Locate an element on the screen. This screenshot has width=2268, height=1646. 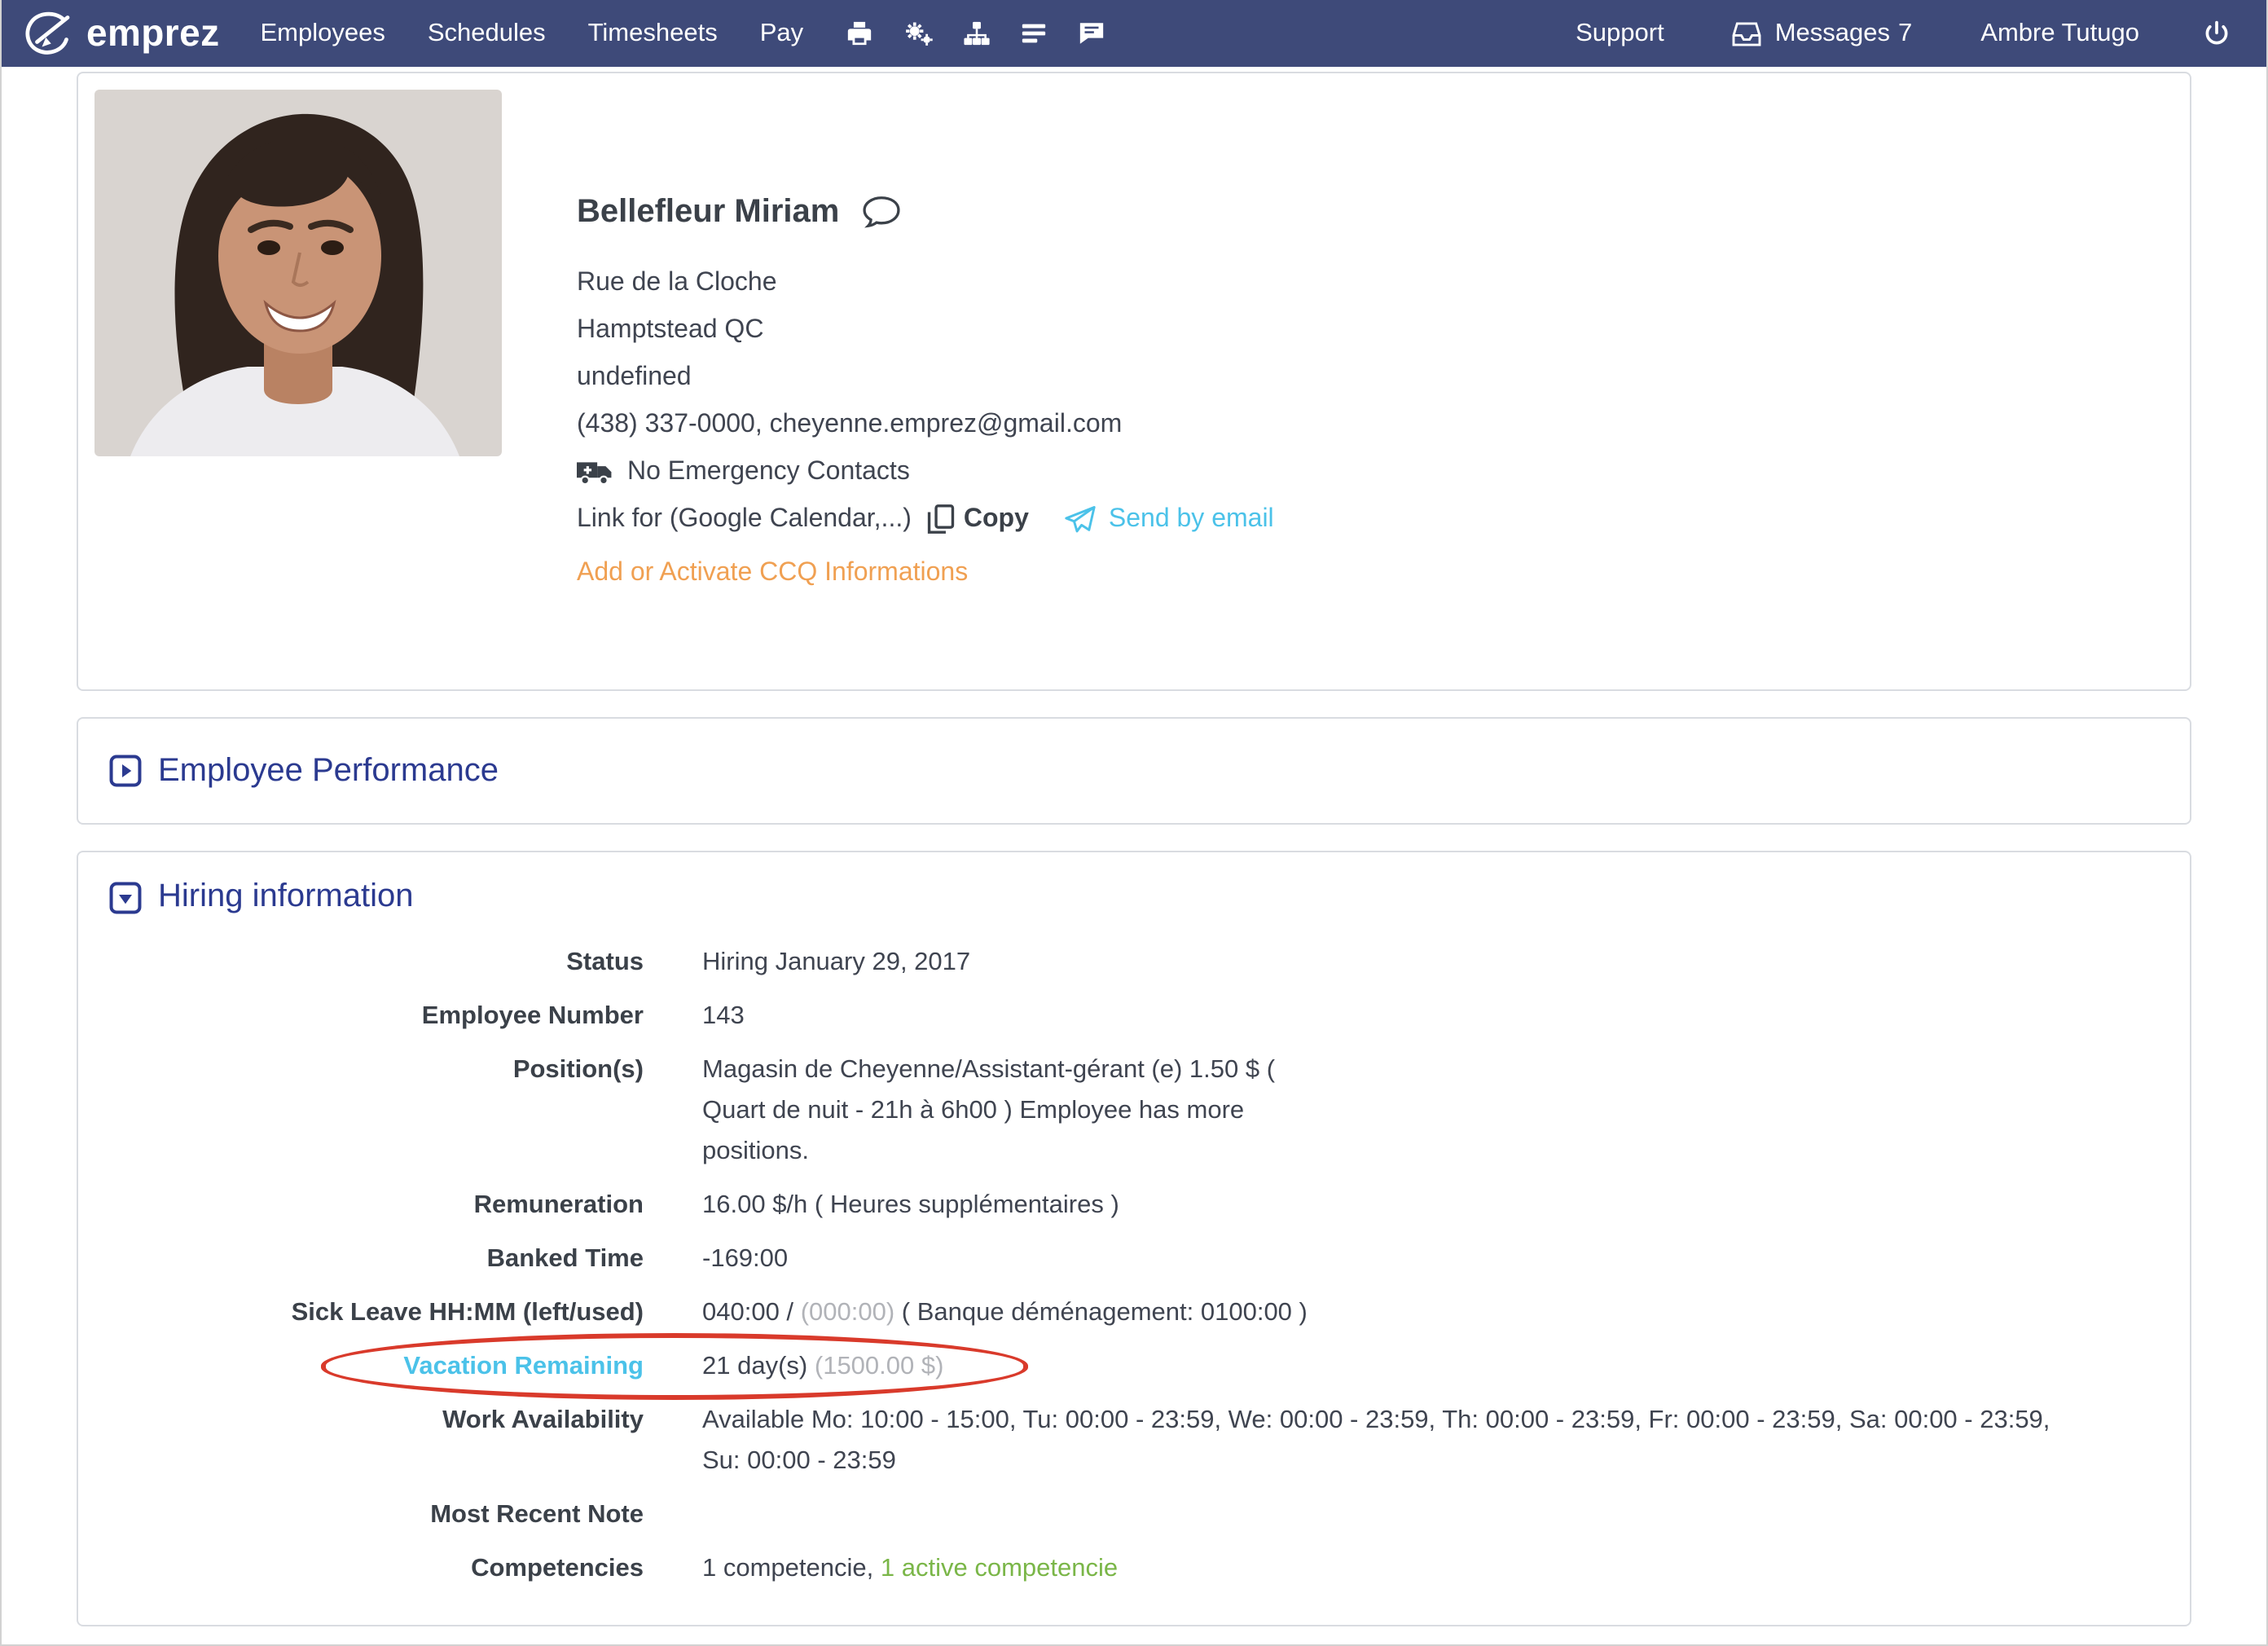
calendar-link-label: Link for (Google Calendar,...) is located at coordinates (744, 519).